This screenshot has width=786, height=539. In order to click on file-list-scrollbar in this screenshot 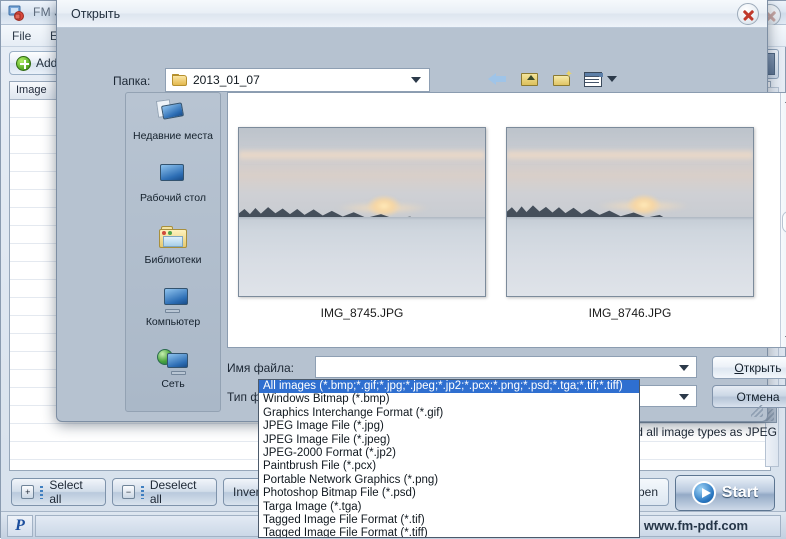, I will do `click(783, 220)`.